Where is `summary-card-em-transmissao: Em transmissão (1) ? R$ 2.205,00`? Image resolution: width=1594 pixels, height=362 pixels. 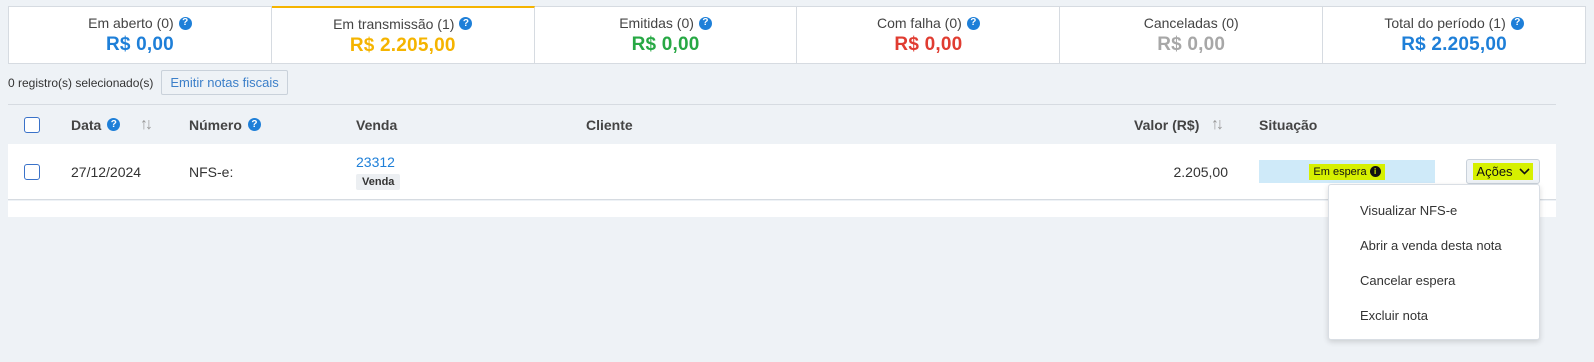 summary-card-em-transmissao: Em transmissão (1) ? R$ 2.205,00 is located at coordinates (403, 34).